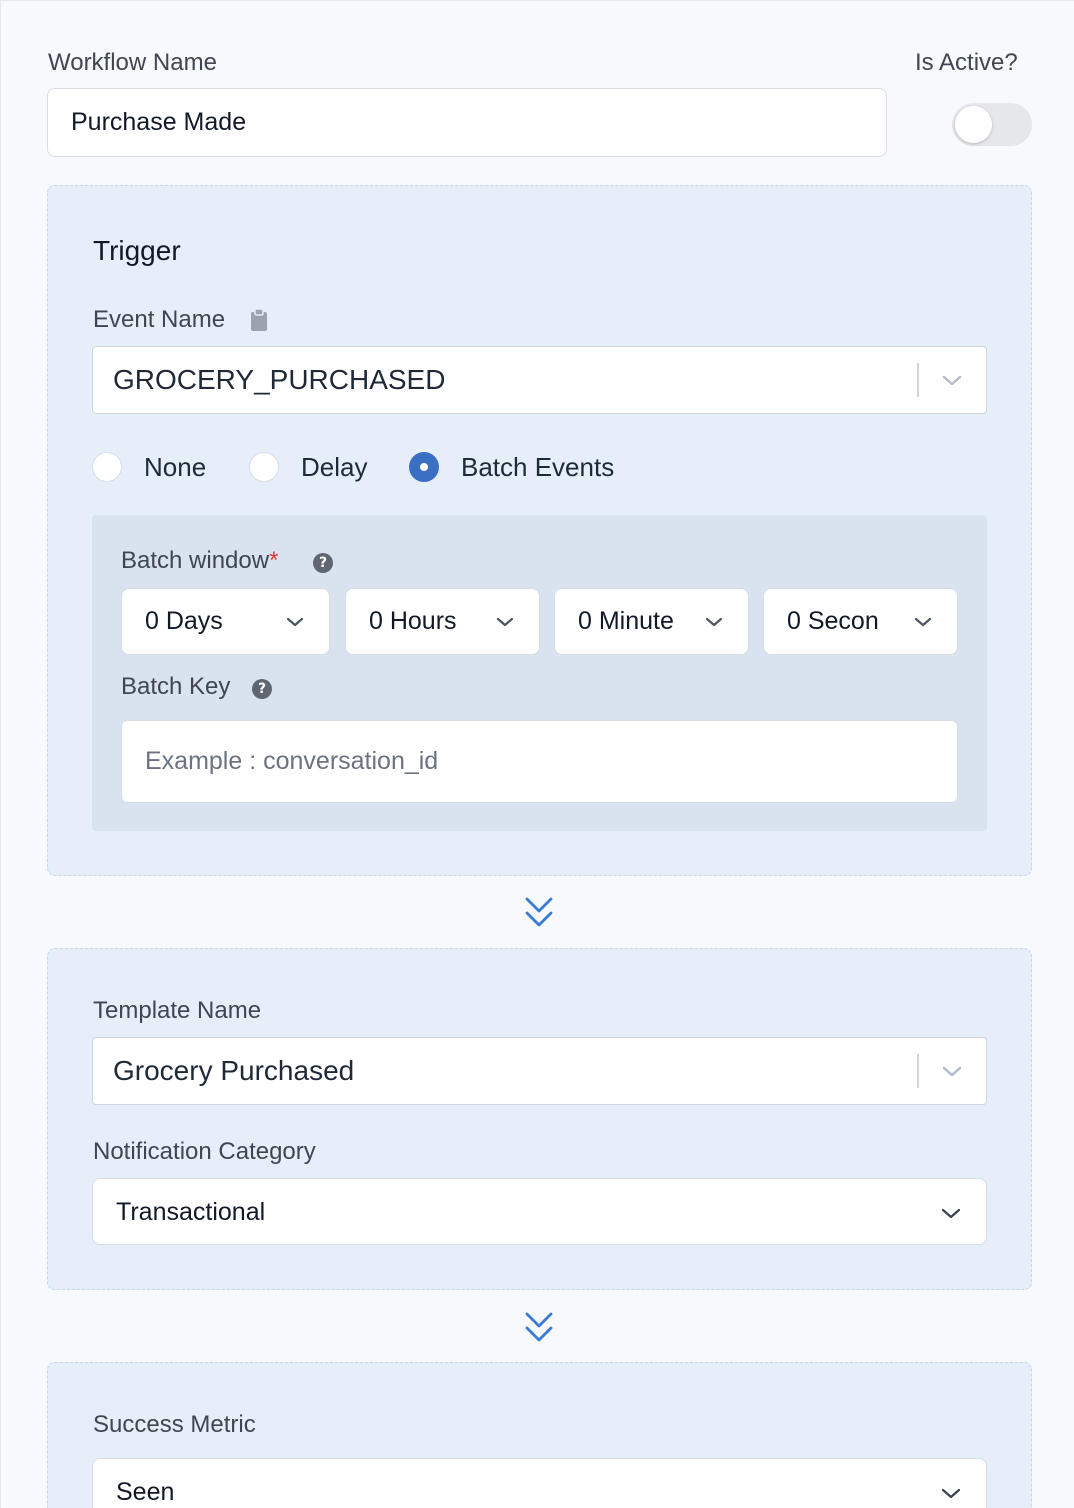  What do you see at coordinates (137, 250) in the screenshot?
I see `trigger-title: Trigger` at bounding box center [137, 250].